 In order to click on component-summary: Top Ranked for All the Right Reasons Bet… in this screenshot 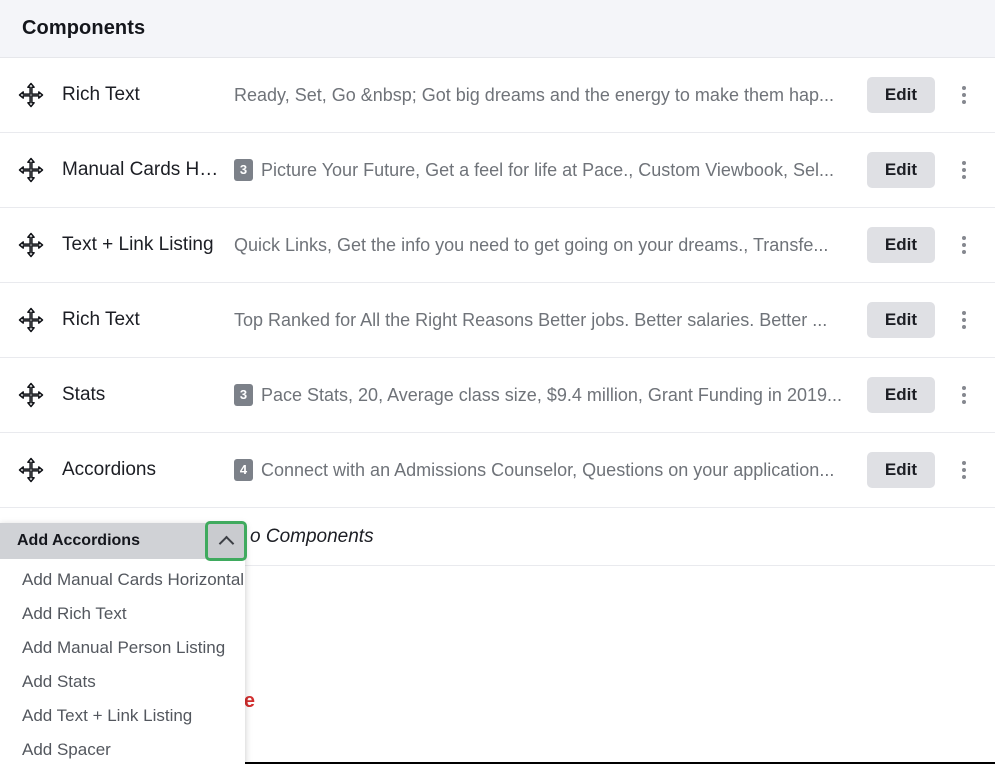, I will do `click(550, 320)`.